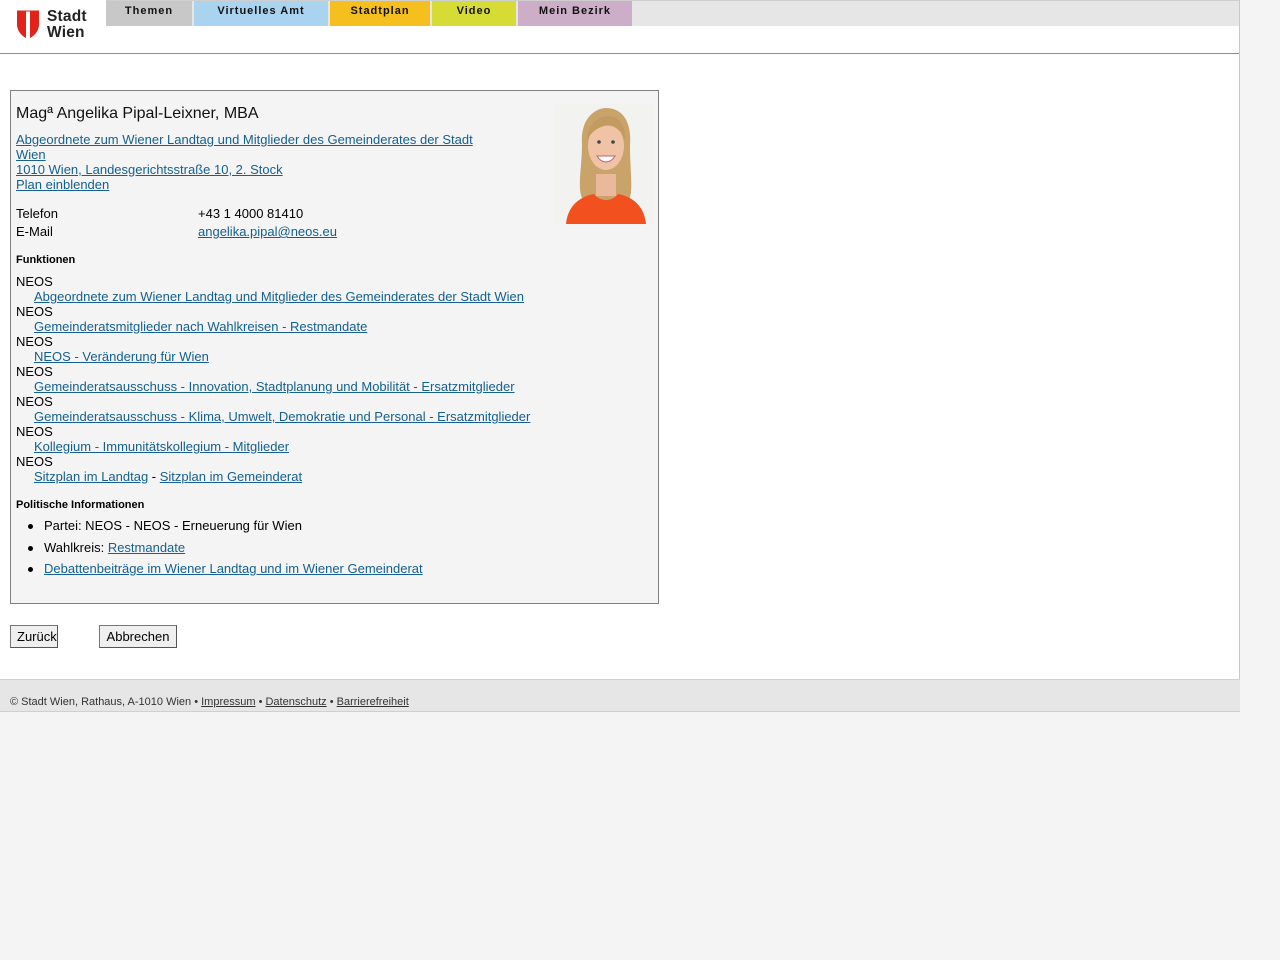 The width and height of the screenshot is (1280, 960). What do you see at coordinates (62, 184) in the screenshot?
I see `plan-link: Plan einblenden` at bounding box center [62, 184].